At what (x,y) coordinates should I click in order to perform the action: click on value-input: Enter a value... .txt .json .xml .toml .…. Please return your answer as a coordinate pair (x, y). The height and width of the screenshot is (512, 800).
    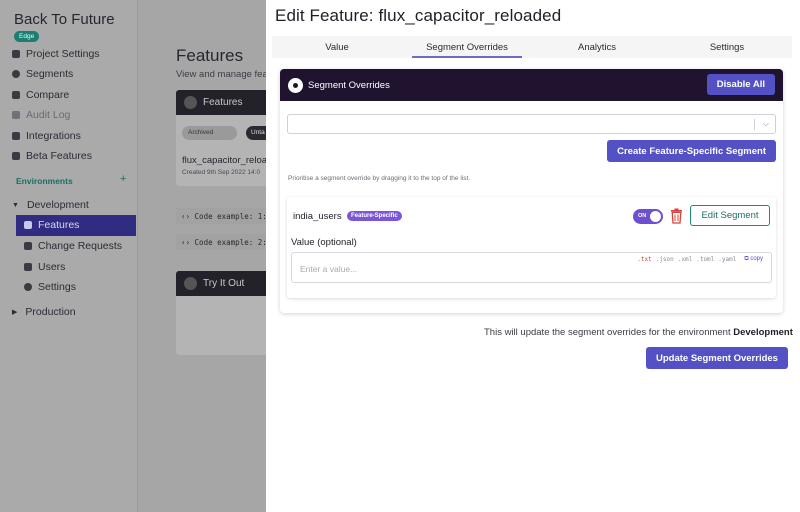
    Looking at the image, I should click on (531, 267).